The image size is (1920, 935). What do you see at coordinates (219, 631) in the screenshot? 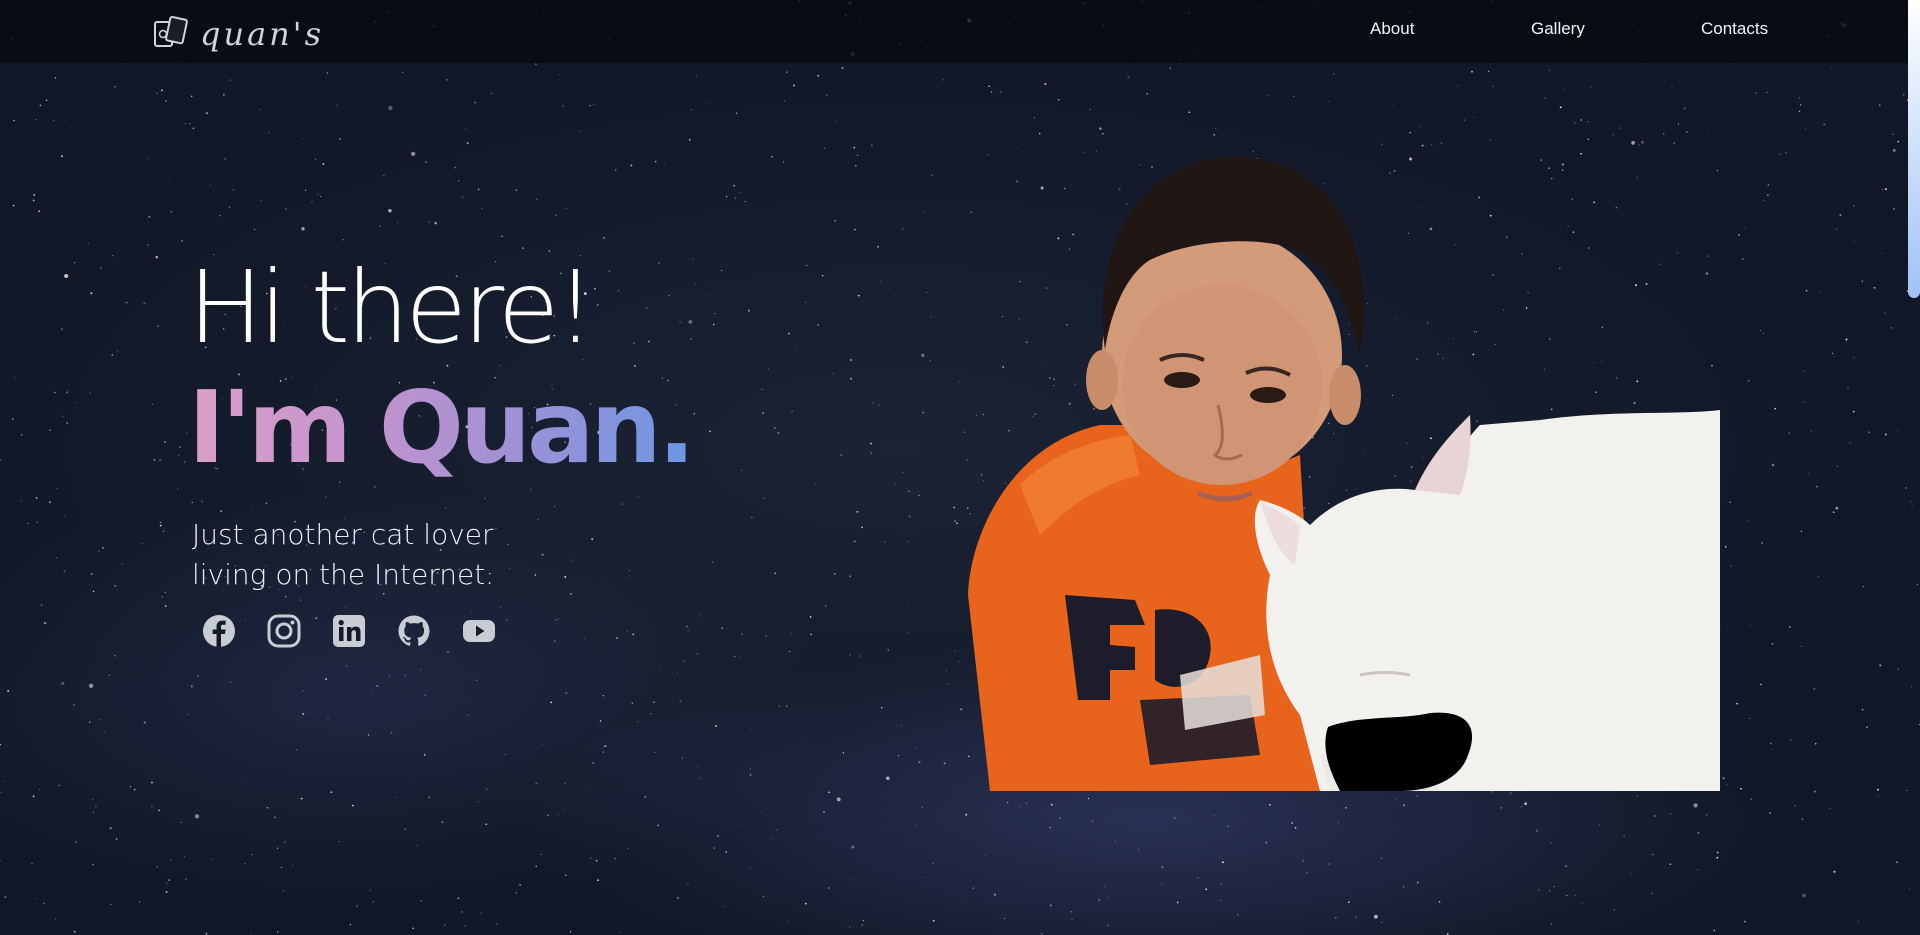
I see `facebook-link` at bounding box center [219, 631].